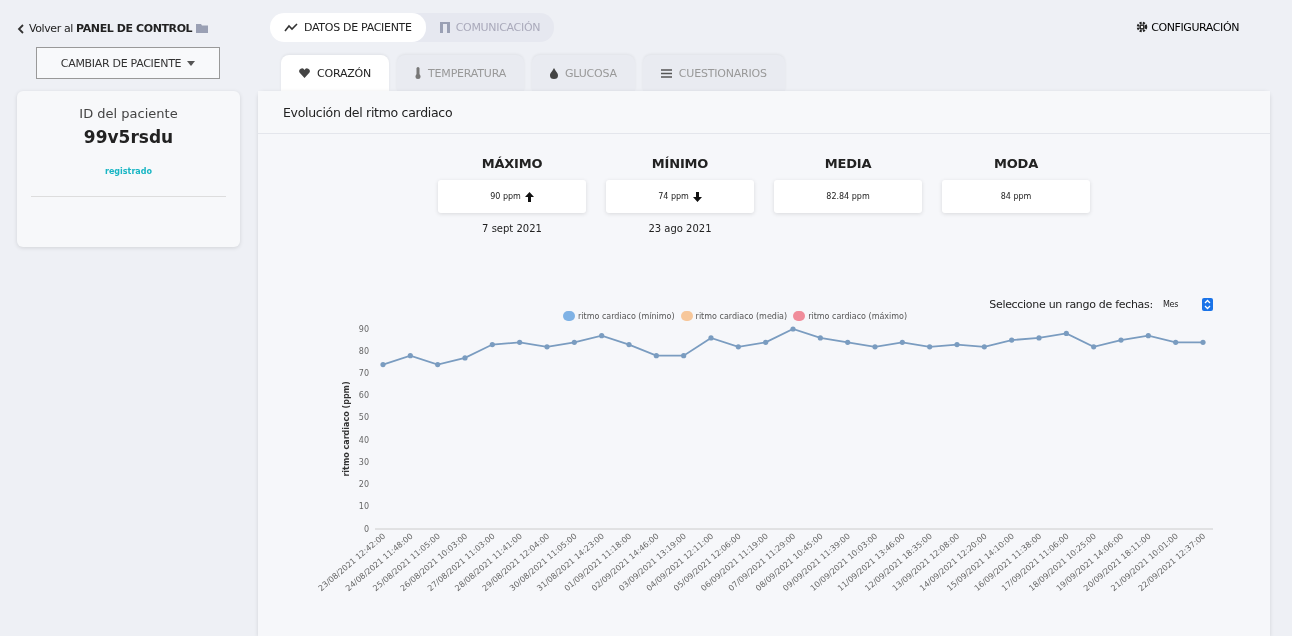 The image size is (1292, 636). Describe the element at coordinates (291, 27) in the screenshot. I see `line-chart-icon` at that location.